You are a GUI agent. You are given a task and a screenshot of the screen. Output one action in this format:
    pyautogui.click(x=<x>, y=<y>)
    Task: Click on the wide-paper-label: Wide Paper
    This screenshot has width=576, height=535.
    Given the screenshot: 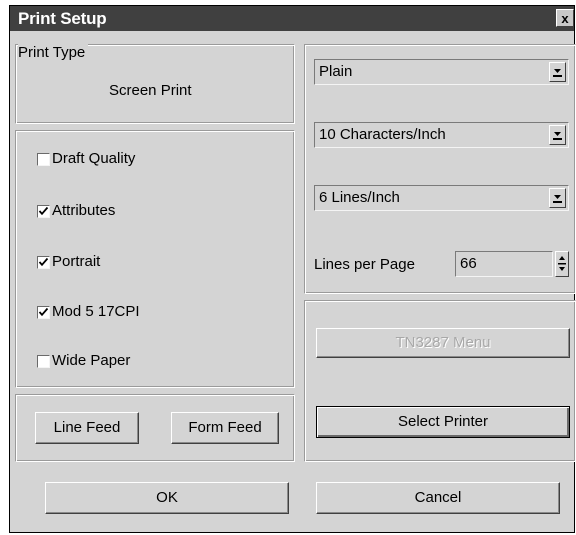 What is the action you would take?
    pyautogui.click(x=91, y=360)
    